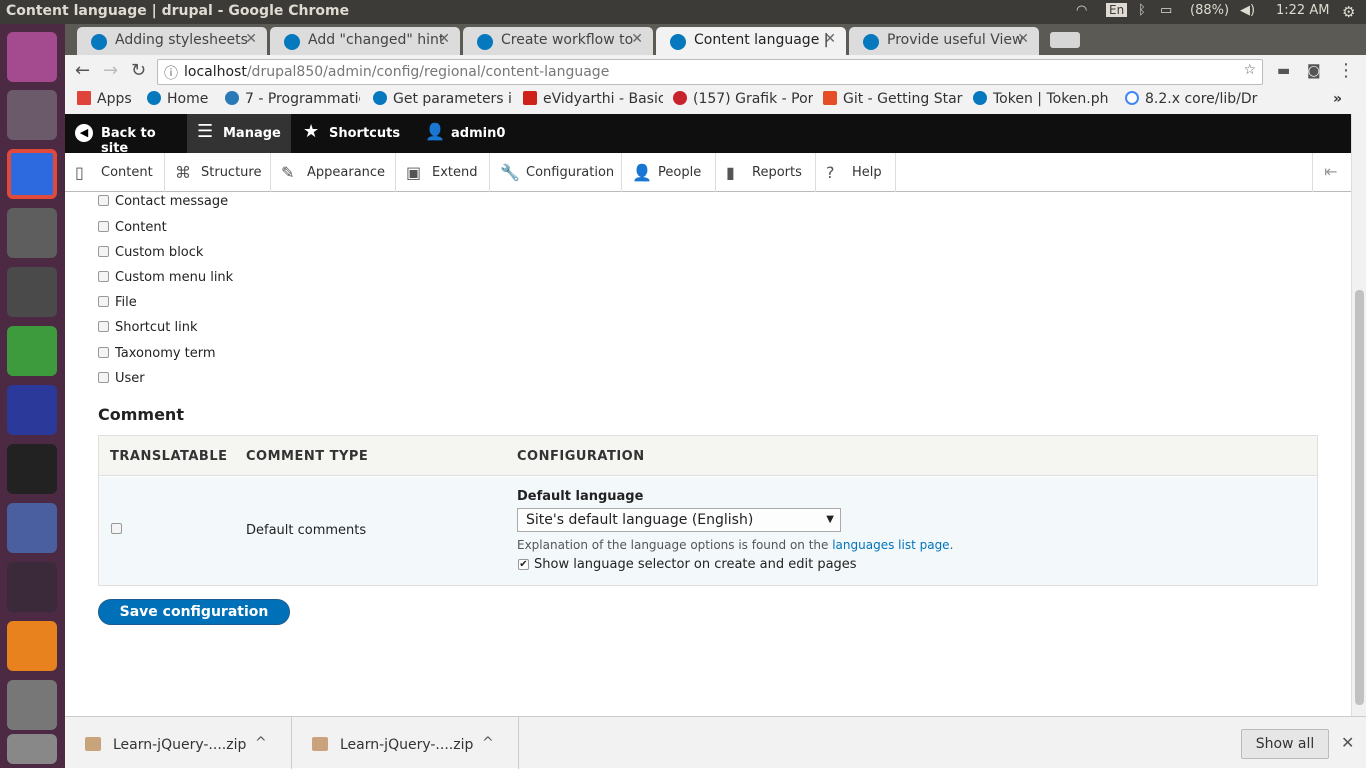 The width and height of the screenshot is (1366, 769). Describe the element at coordinates (890, 545) in the screenshot. I see `languages-list-link: languages list page` at that location.